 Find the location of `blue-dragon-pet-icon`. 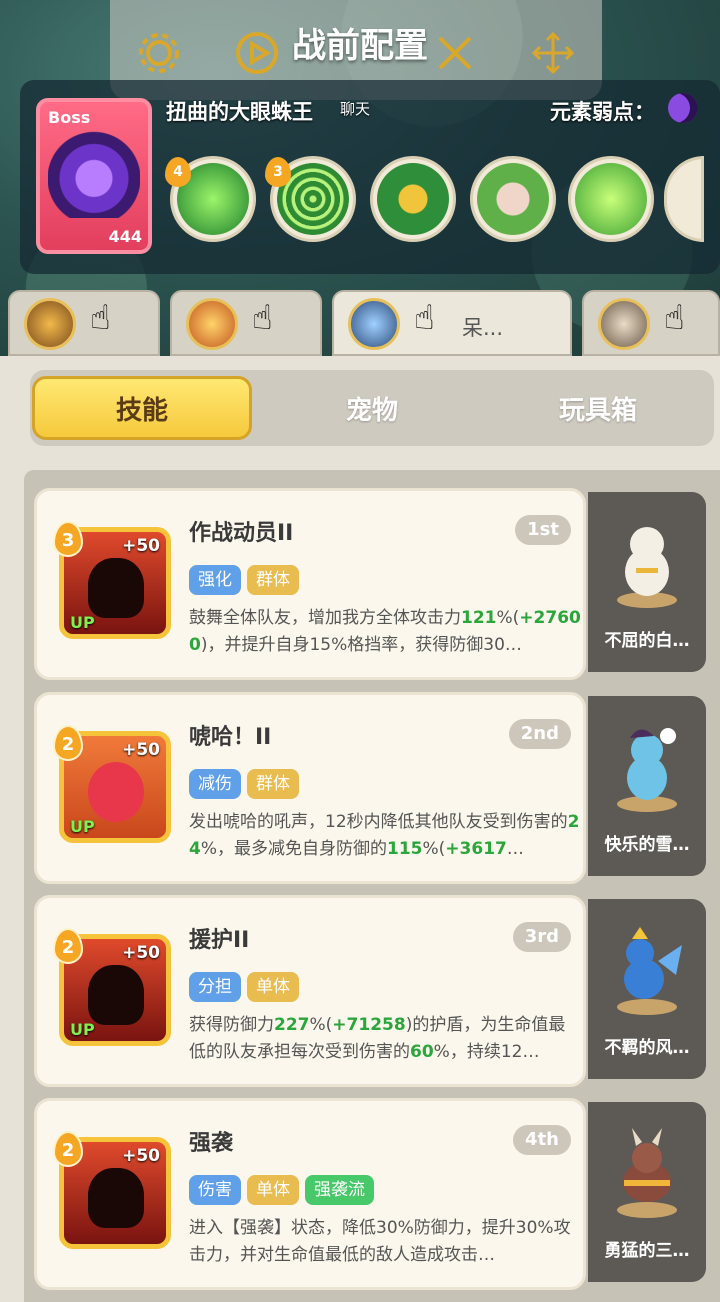

blue-dragon-pet-icon is located at coordinates (649, 971).